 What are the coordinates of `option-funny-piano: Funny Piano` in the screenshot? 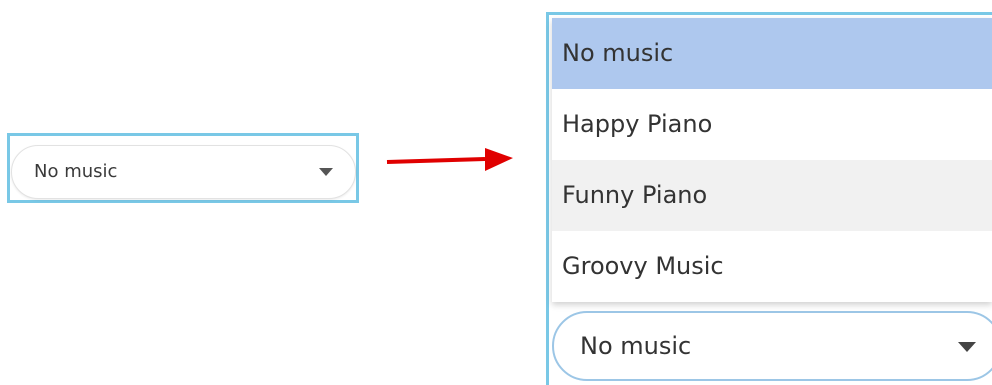 It's located at (772, 195).